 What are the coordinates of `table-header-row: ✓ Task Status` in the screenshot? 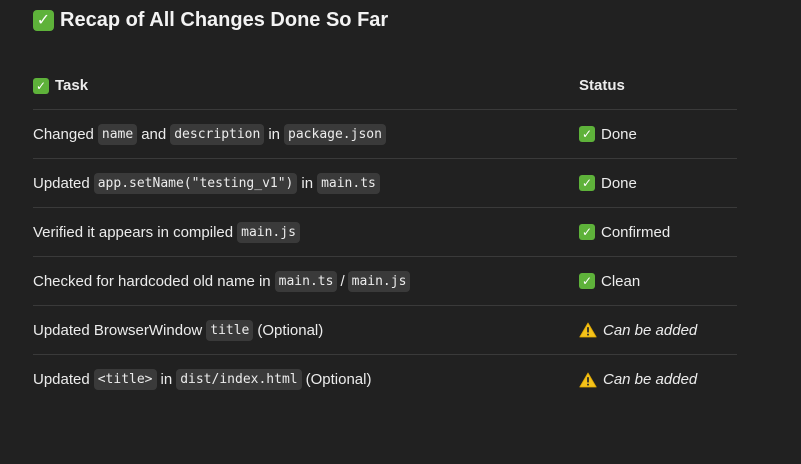 It's located at (385, 86).